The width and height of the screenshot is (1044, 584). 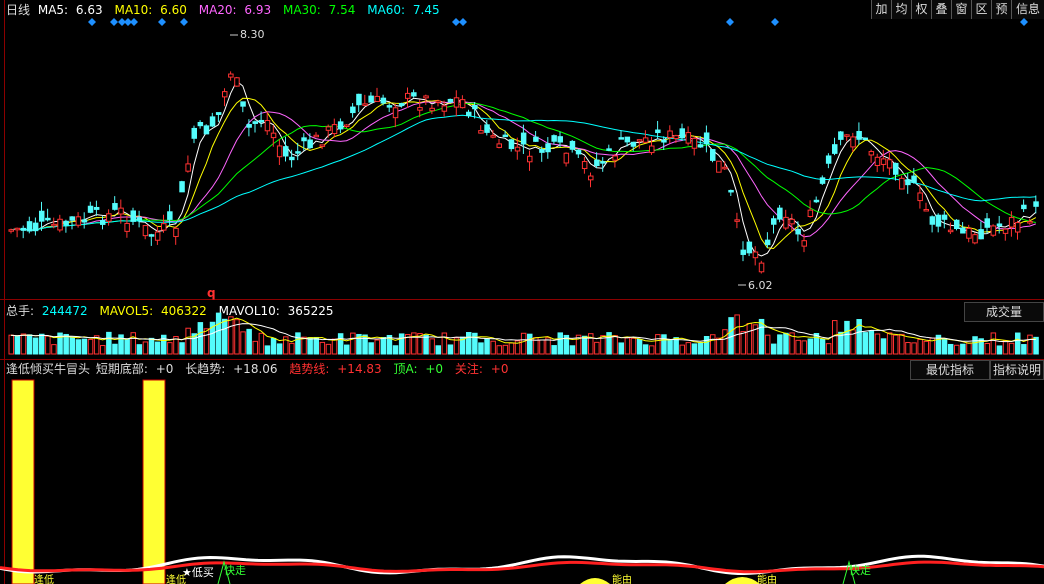 I want to click on tiny-signal-4: 能由, so click(x=767, y=578).